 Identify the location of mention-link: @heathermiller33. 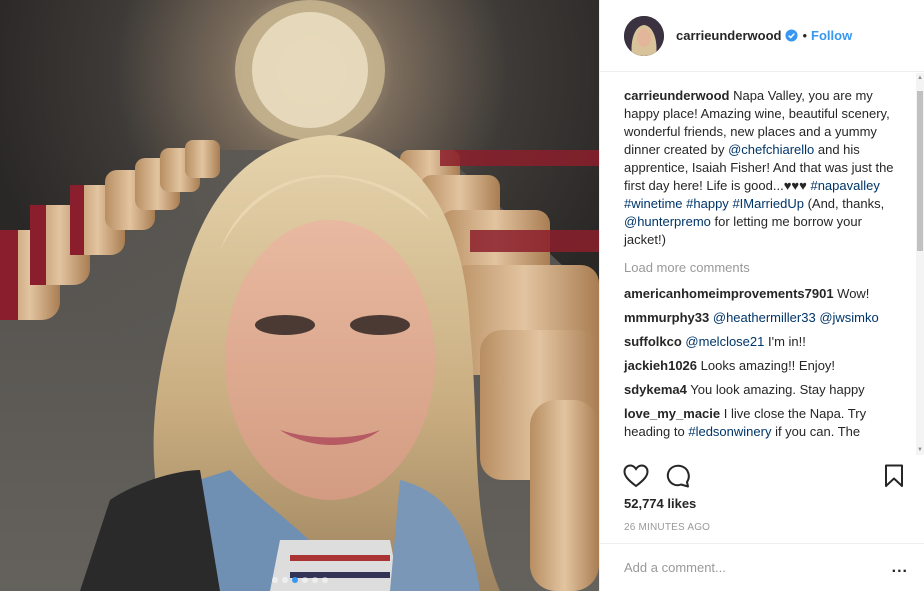
(764, 317).